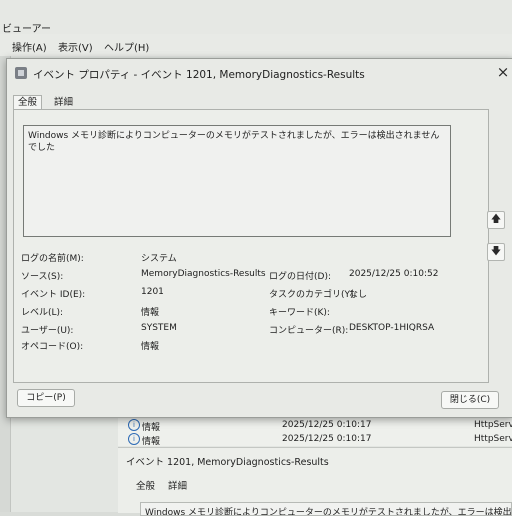 The image size is (512, 516). What do you see at coordinates (145, 485) in the screenshot?
I see `preview-tab-general: 全般` at bounding box center [145, 485].